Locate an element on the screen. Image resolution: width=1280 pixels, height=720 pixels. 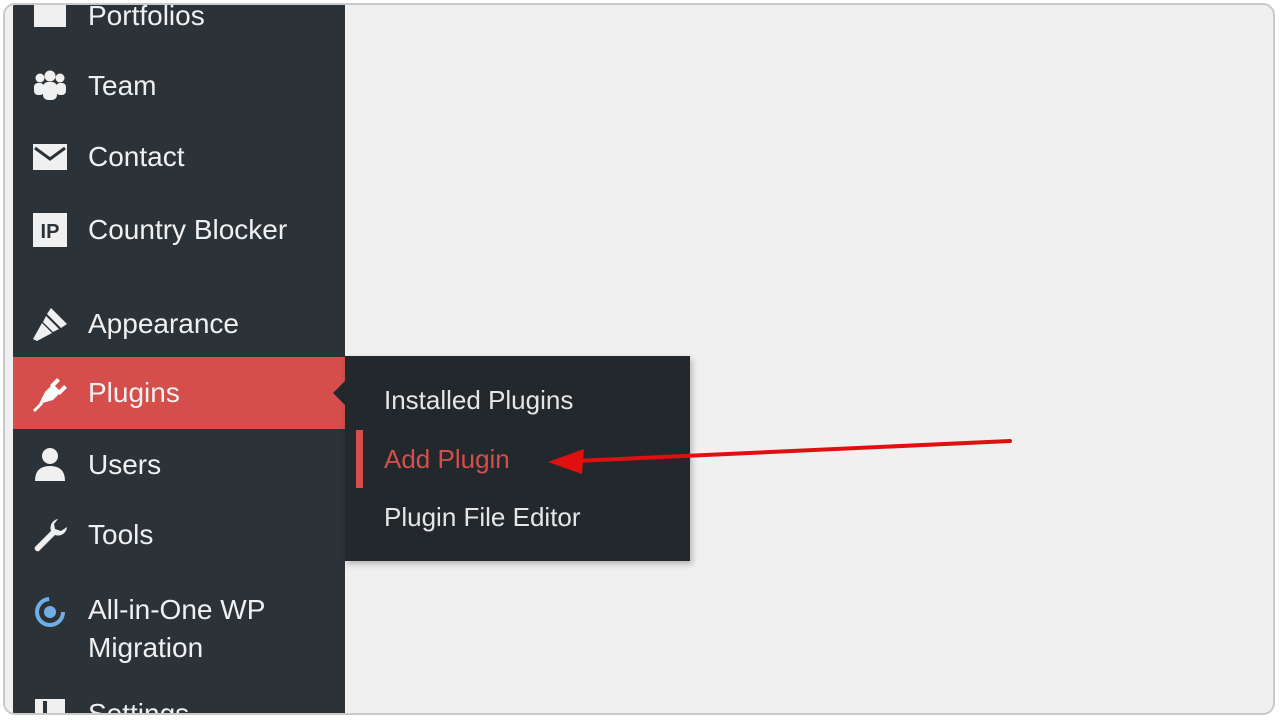
ip-icon: IP is located at coordinates (50, 230).